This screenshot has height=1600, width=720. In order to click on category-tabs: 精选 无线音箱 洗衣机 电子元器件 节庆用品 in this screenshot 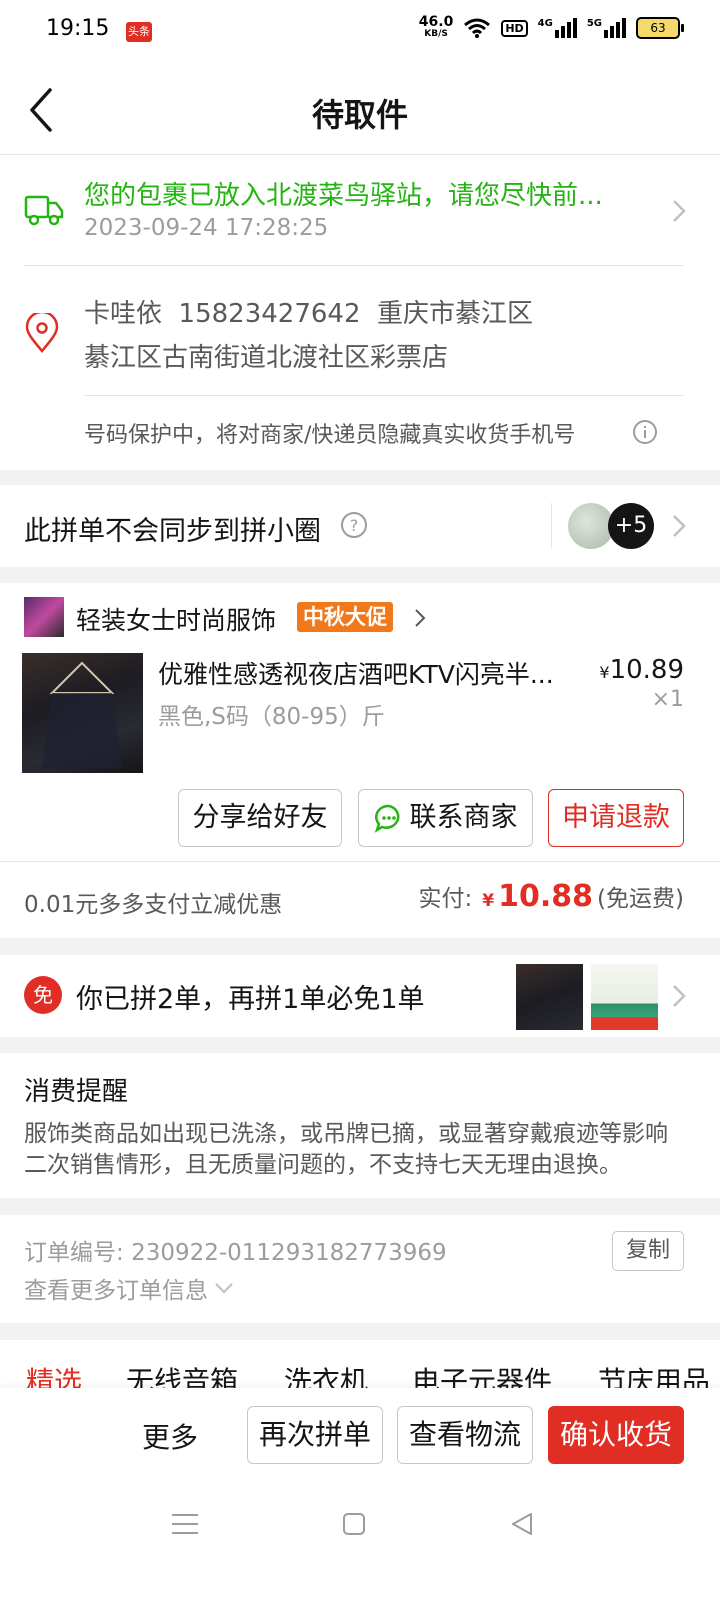, I will do `click(360, 1365)`.